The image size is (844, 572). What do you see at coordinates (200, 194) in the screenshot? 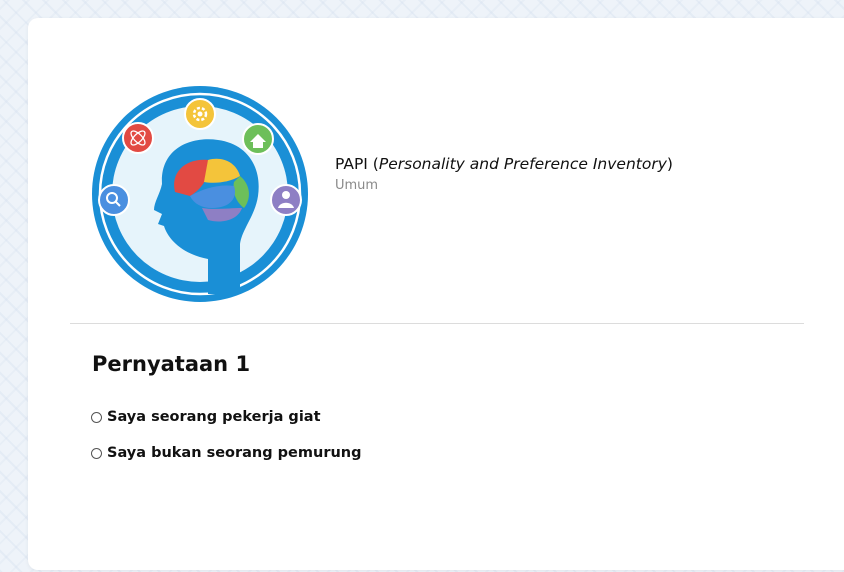
I see `papi-logo` at bounding box center [200, 194].